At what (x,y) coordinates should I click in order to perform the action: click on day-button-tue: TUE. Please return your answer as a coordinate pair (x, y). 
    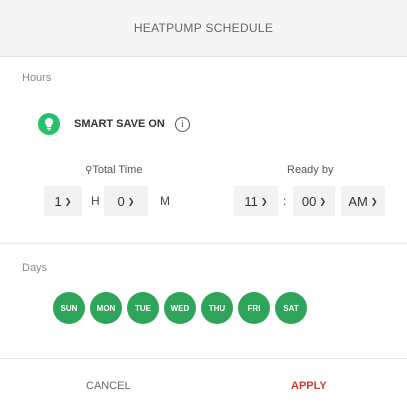
    Looking at the image, I should click on (143, 308).